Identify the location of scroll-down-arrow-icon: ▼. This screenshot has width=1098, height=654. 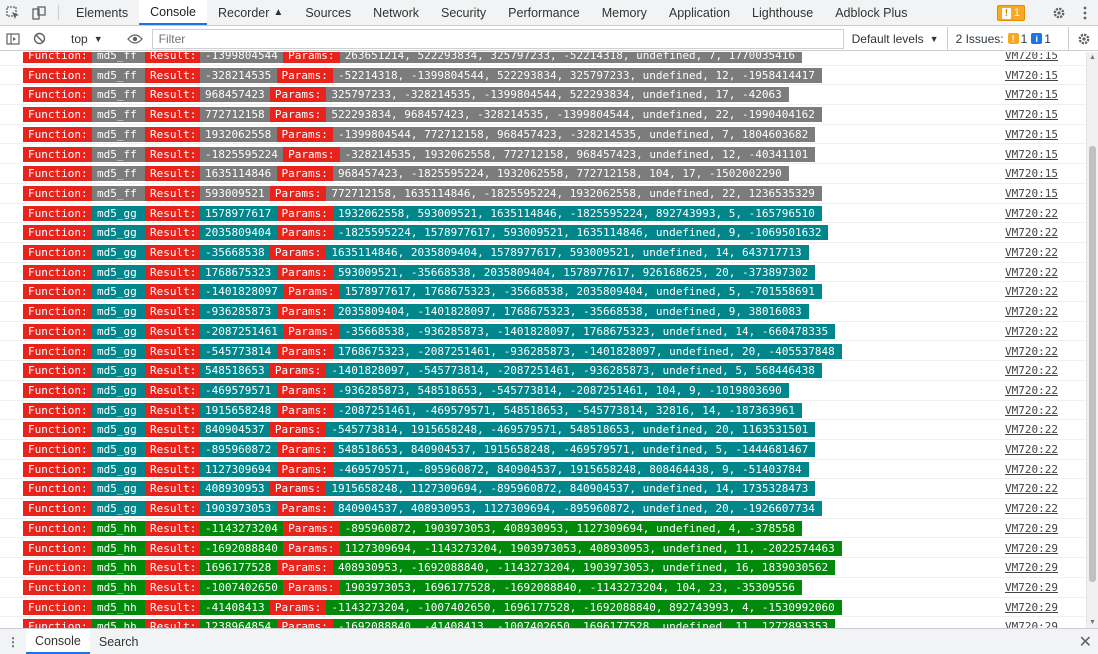
(1092, 622).